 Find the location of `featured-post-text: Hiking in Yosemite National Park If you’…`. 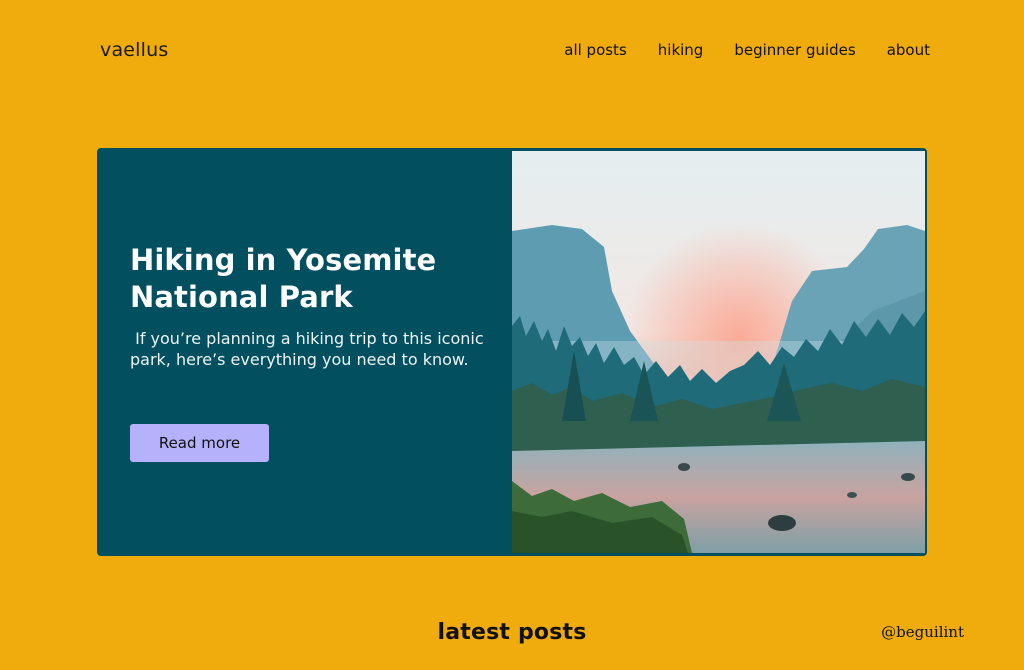

featured-post-text: Hiking in Yosemite National Park If you’… is located at coordinates (310, 306).